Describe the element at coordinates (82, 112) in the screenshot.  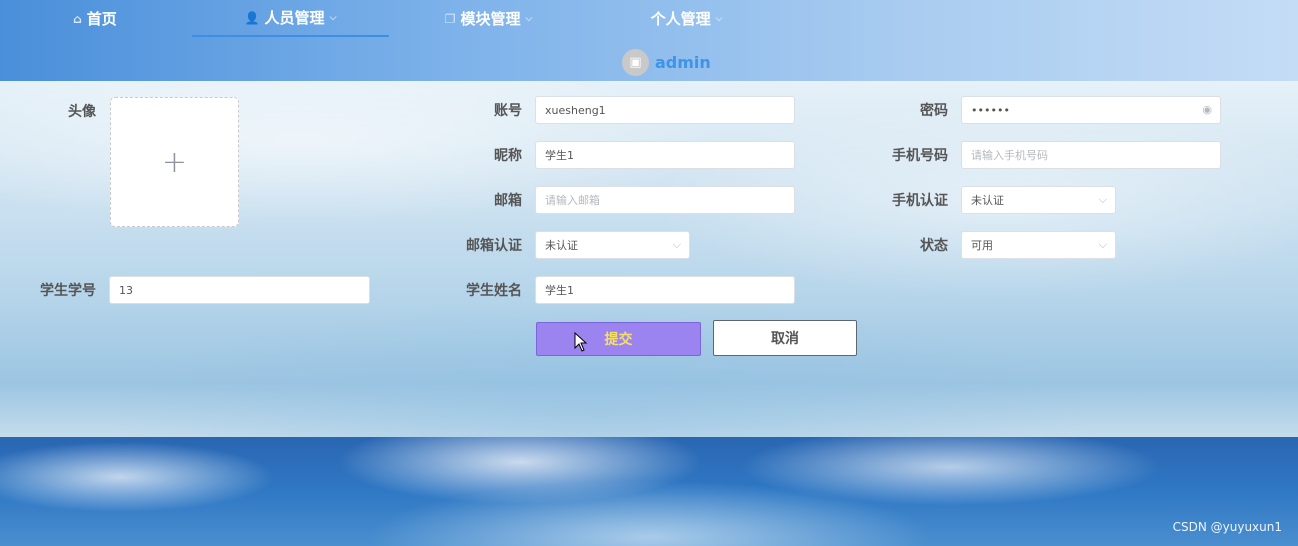
I see `avatar-label: 头像` at that location.